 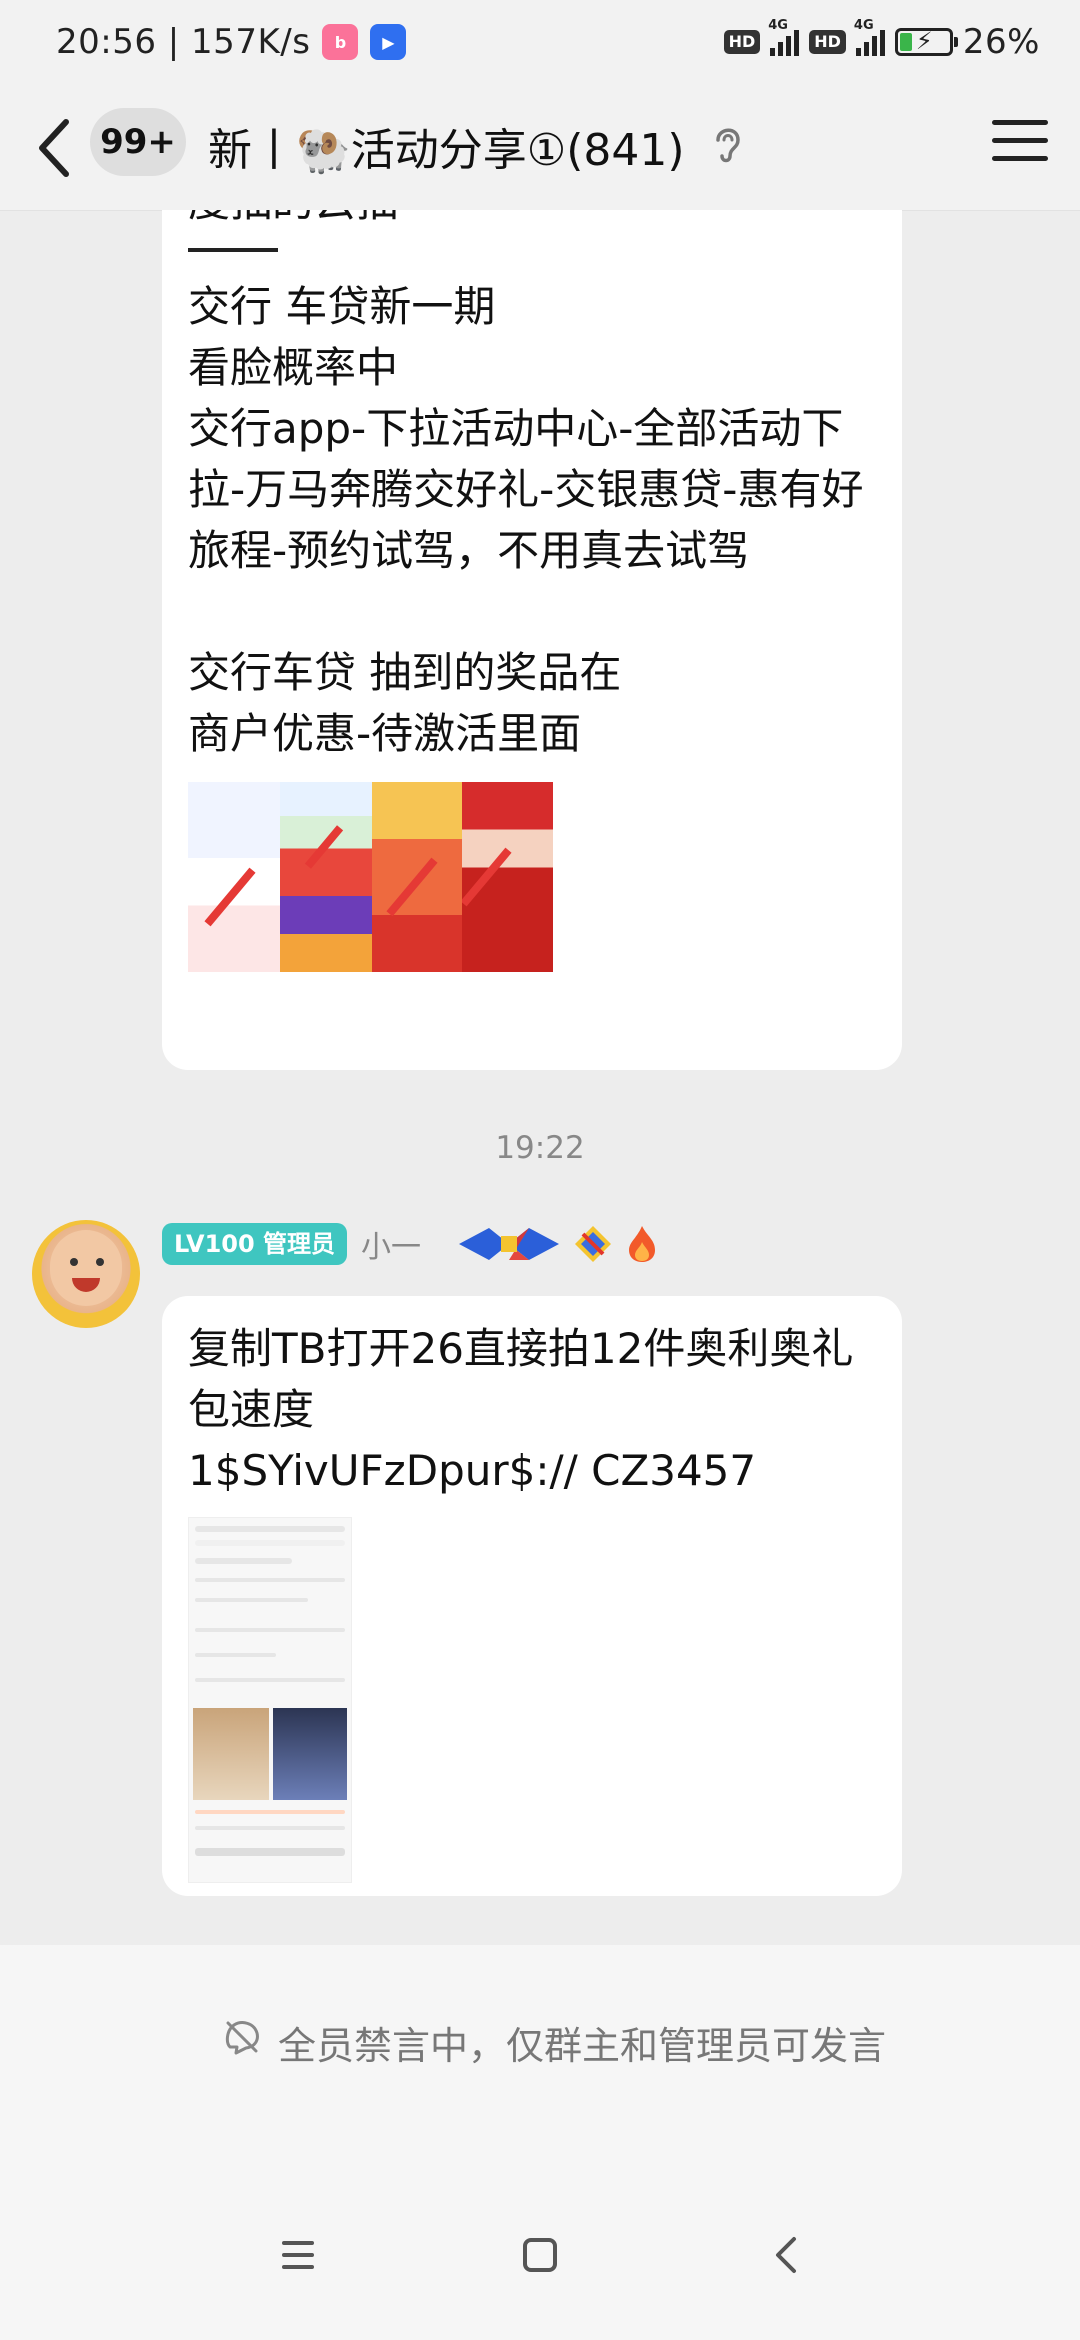 I want to click on back-nav-button, so click(x=788, y=2255).